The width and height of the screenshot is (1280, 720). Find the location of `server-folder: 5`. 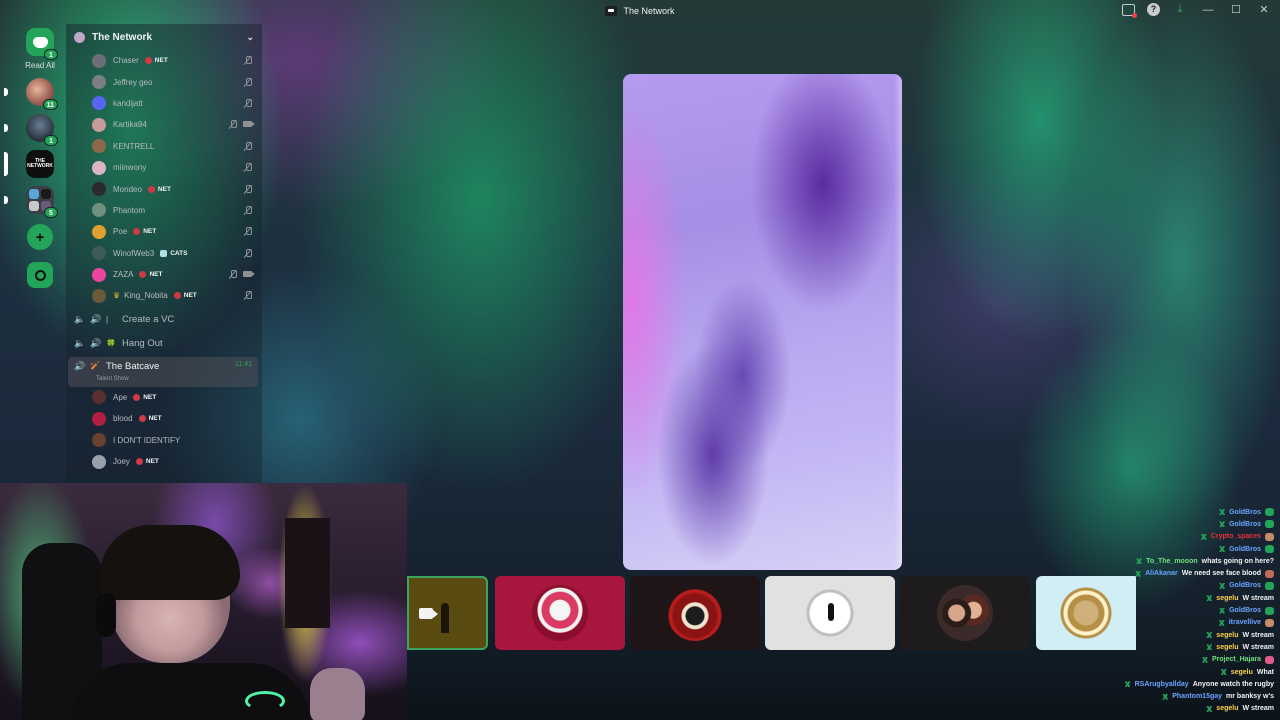

server-folder: 5 is located at coordinates (31, 202).